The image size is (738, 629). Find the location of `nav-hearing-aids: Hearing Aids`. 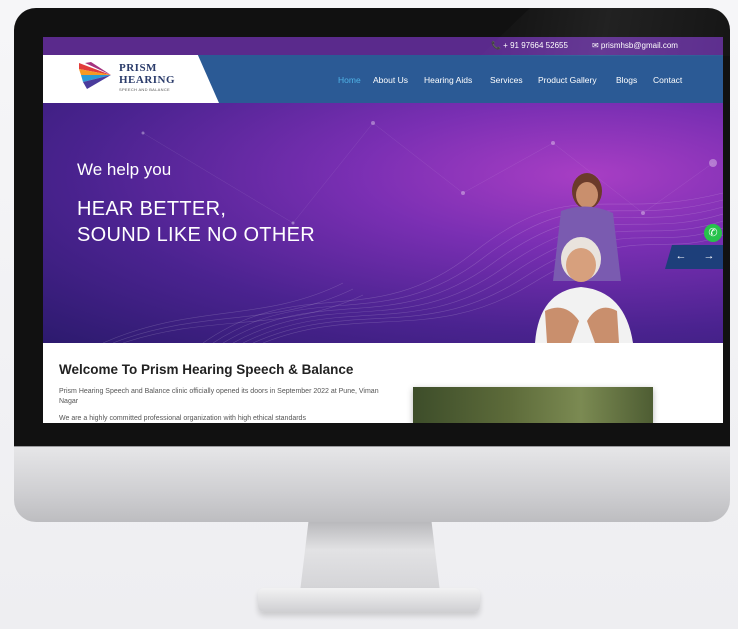

nav-hearing-aids: Hearing Aids is located at coordinates (448, 80).